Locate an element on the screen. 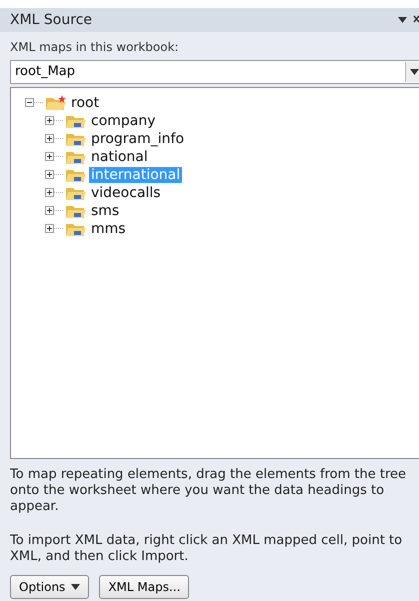 The width and height of the screenshot is (419, 601). help-text: To map repeating elements, drag the elements from the tree onto the worksheet where you want the data headings to appear. is located at coordinates (209, 491).